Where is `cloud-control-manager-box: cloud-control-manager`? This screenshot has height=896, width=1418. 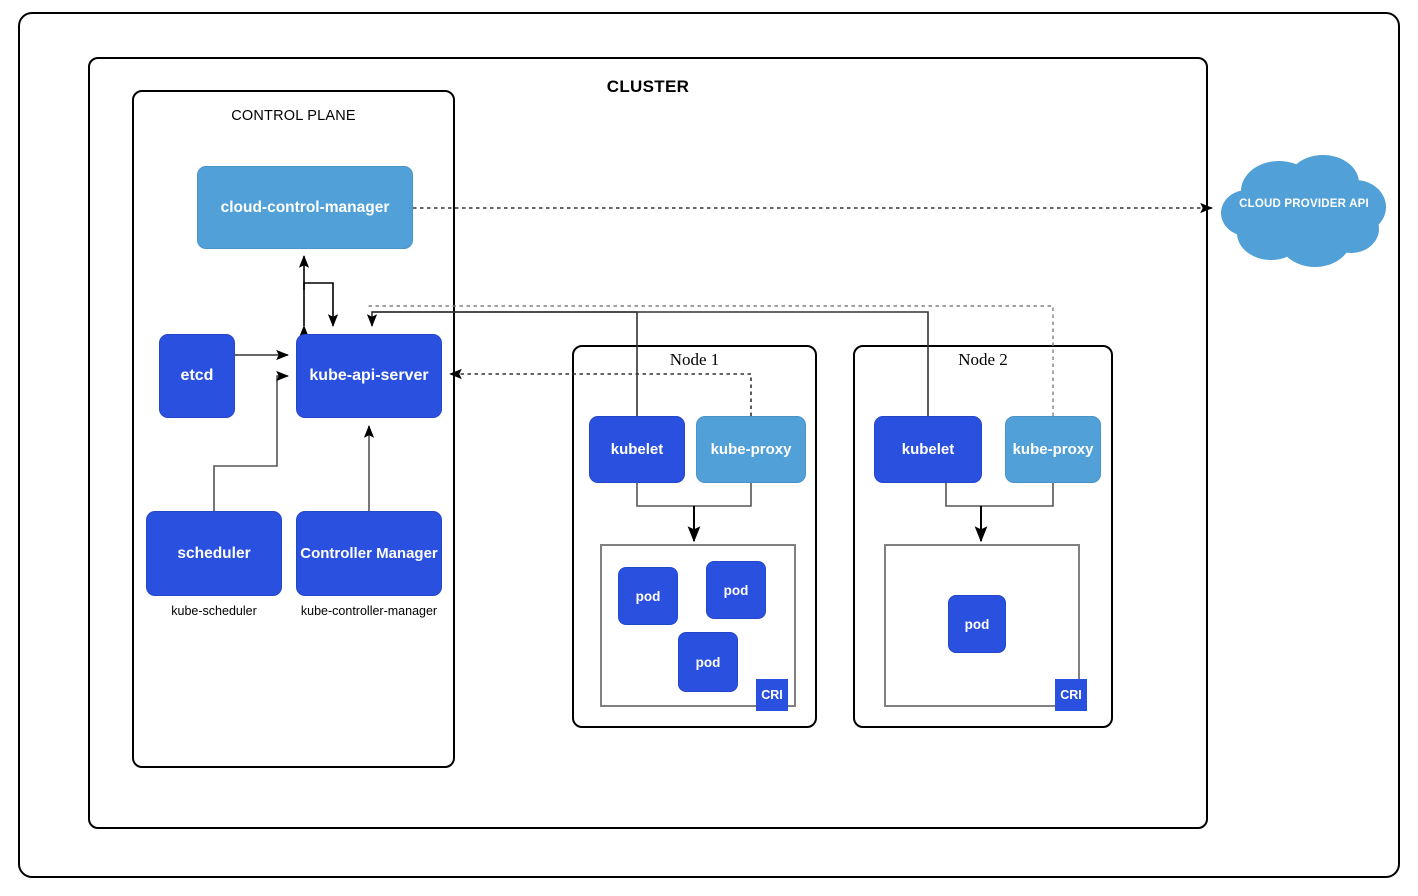 cloud-control-manager-box: cloud-control-manager is located at coordinates (305, 207).